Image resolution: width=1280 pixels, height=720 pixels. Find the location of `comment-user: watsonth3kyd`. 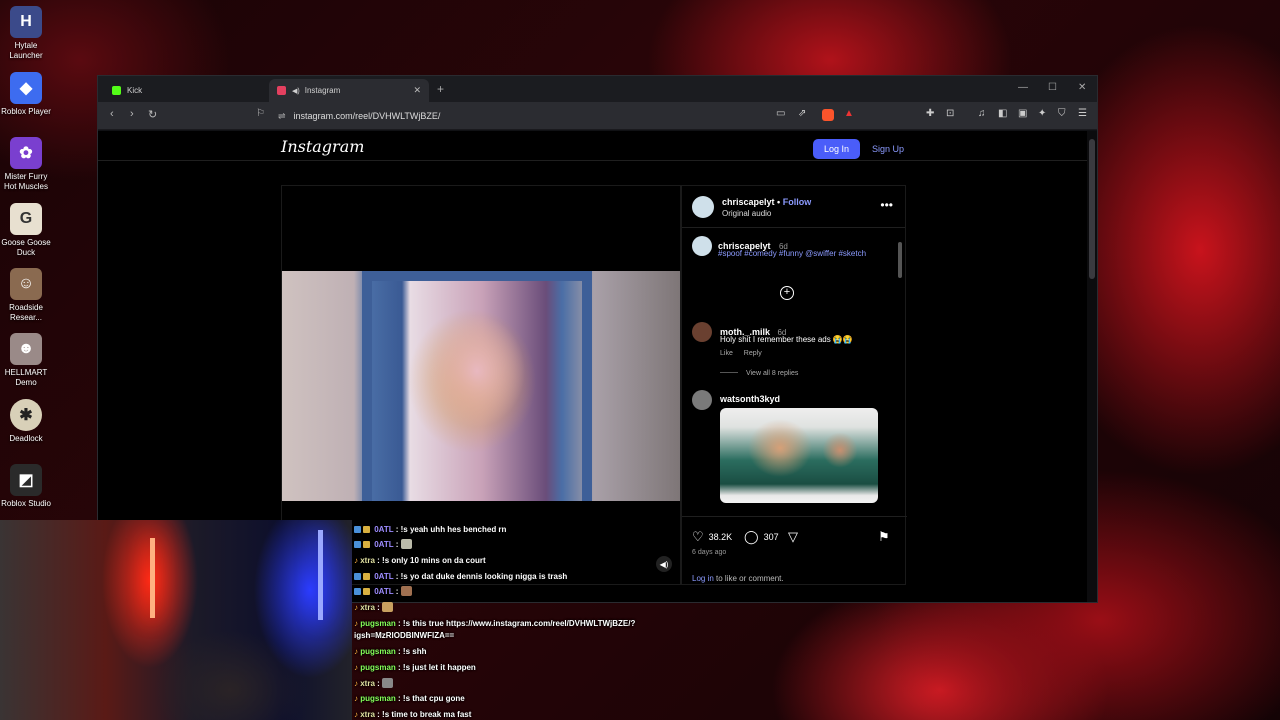

comment-user: watsonth3kyd is located at coordinates (750, 399).